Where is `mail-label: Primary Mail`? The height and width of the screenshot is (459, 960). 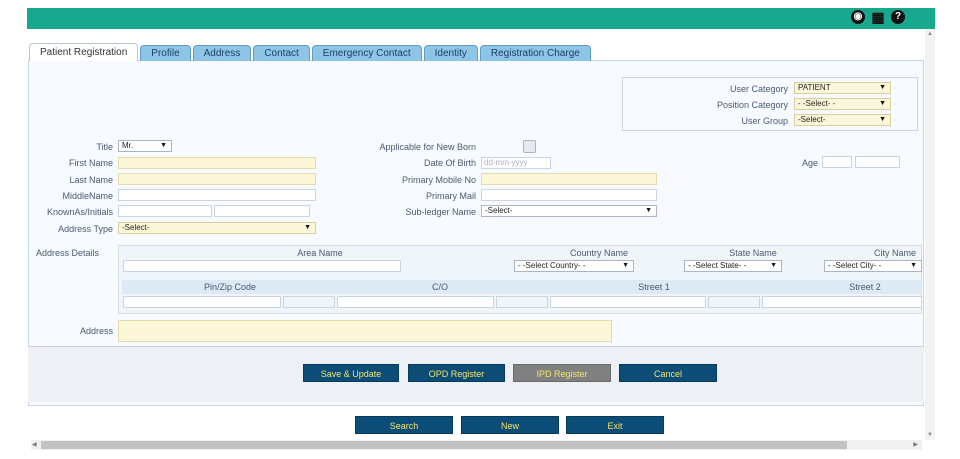
mail-label: Primary Mail is located at coordinates (450, 196).